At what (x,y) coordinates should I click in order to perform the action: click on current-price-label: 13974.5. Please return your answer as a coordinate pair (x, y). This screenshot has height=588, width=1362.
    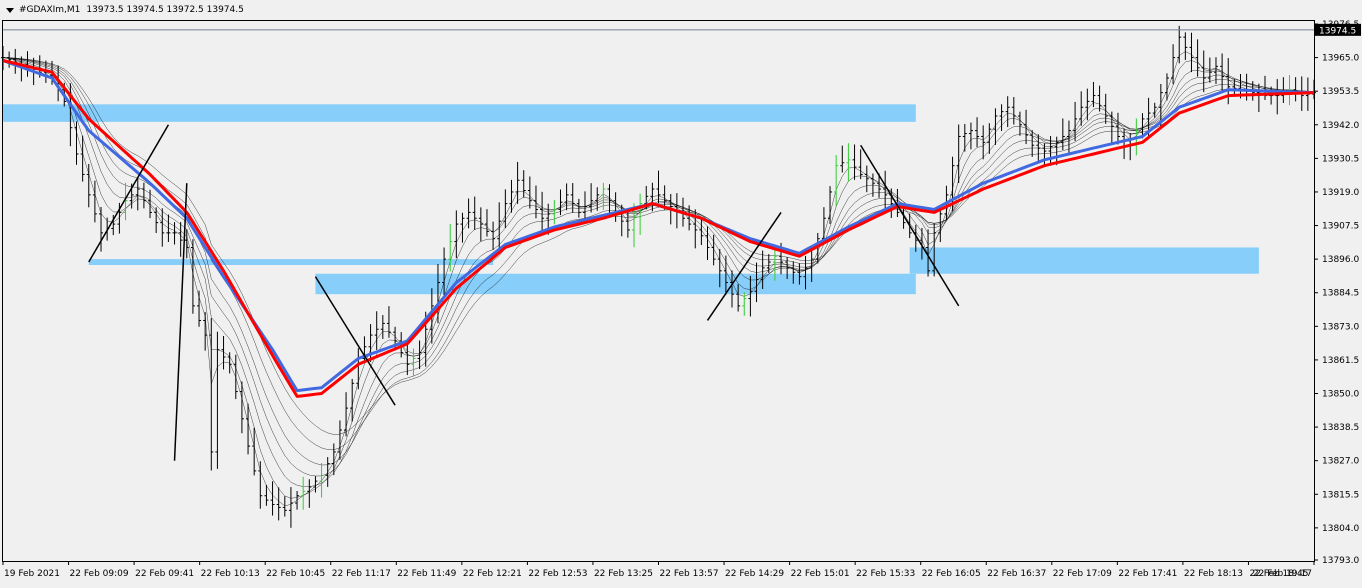
    Looking at the image, I should click on (1337, 31).